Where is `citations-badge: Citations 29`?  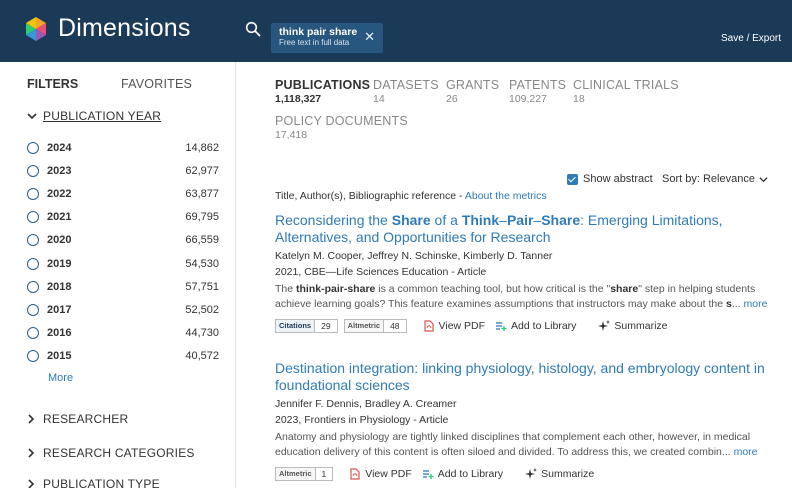
citations-badge: Citations 29 is located at coordinates (306, 326).